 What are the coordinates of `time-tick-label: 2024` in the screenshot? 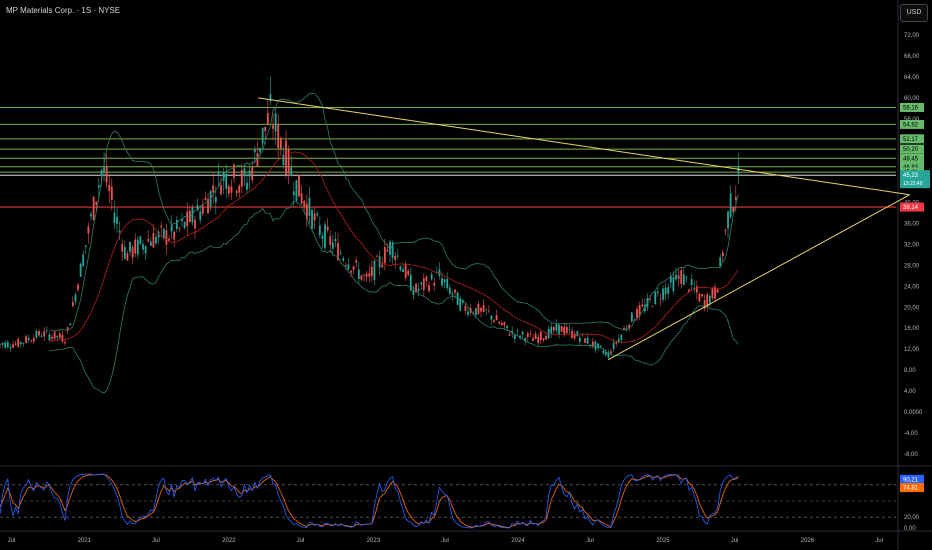 It's located at (518, 541).